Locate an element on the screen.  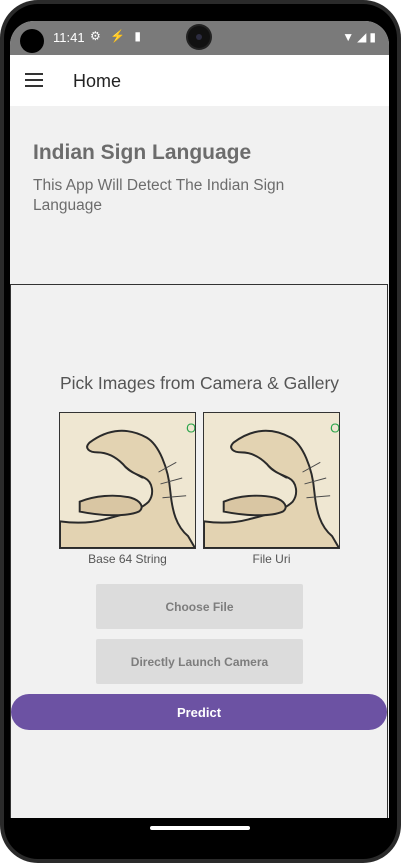
status-bar: 11:41 ⚙ ⚡ ▮ ▼◢▮ is located at coordinates (199, 38).